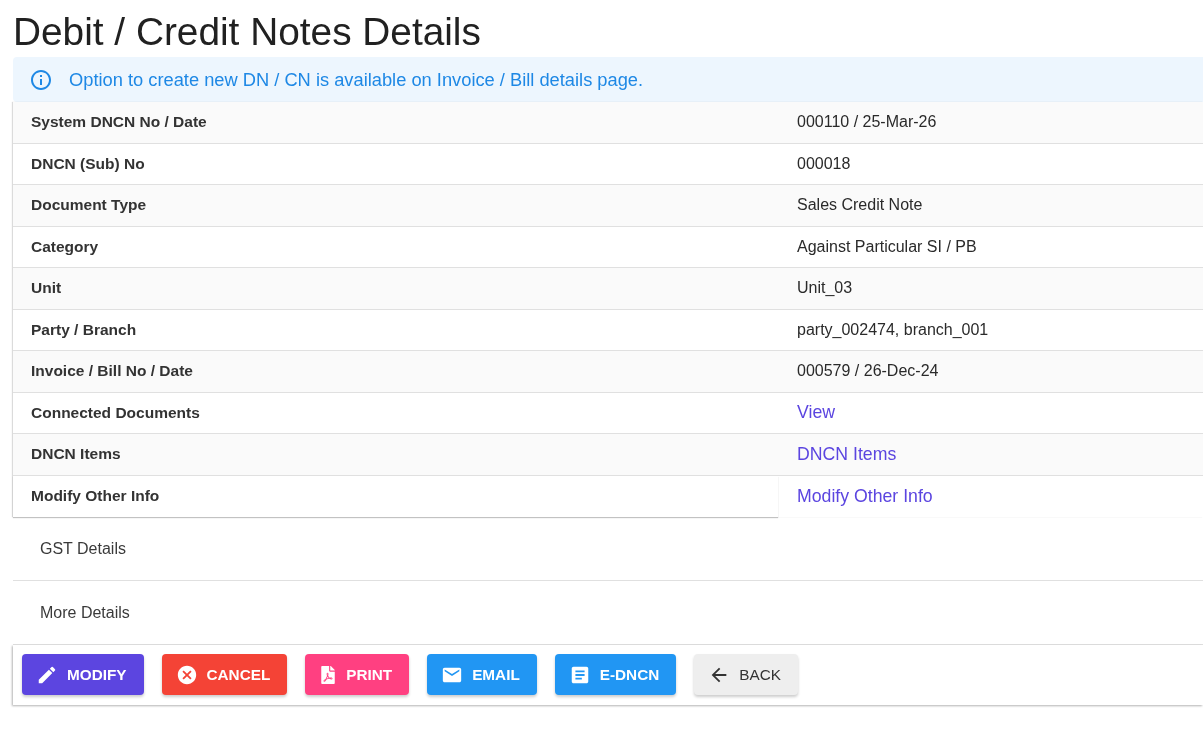  What do you see at coordinates (865, 496) in the screenshot?
I see `detail-link: Modify Other Info` at bounding box center [865, 496].